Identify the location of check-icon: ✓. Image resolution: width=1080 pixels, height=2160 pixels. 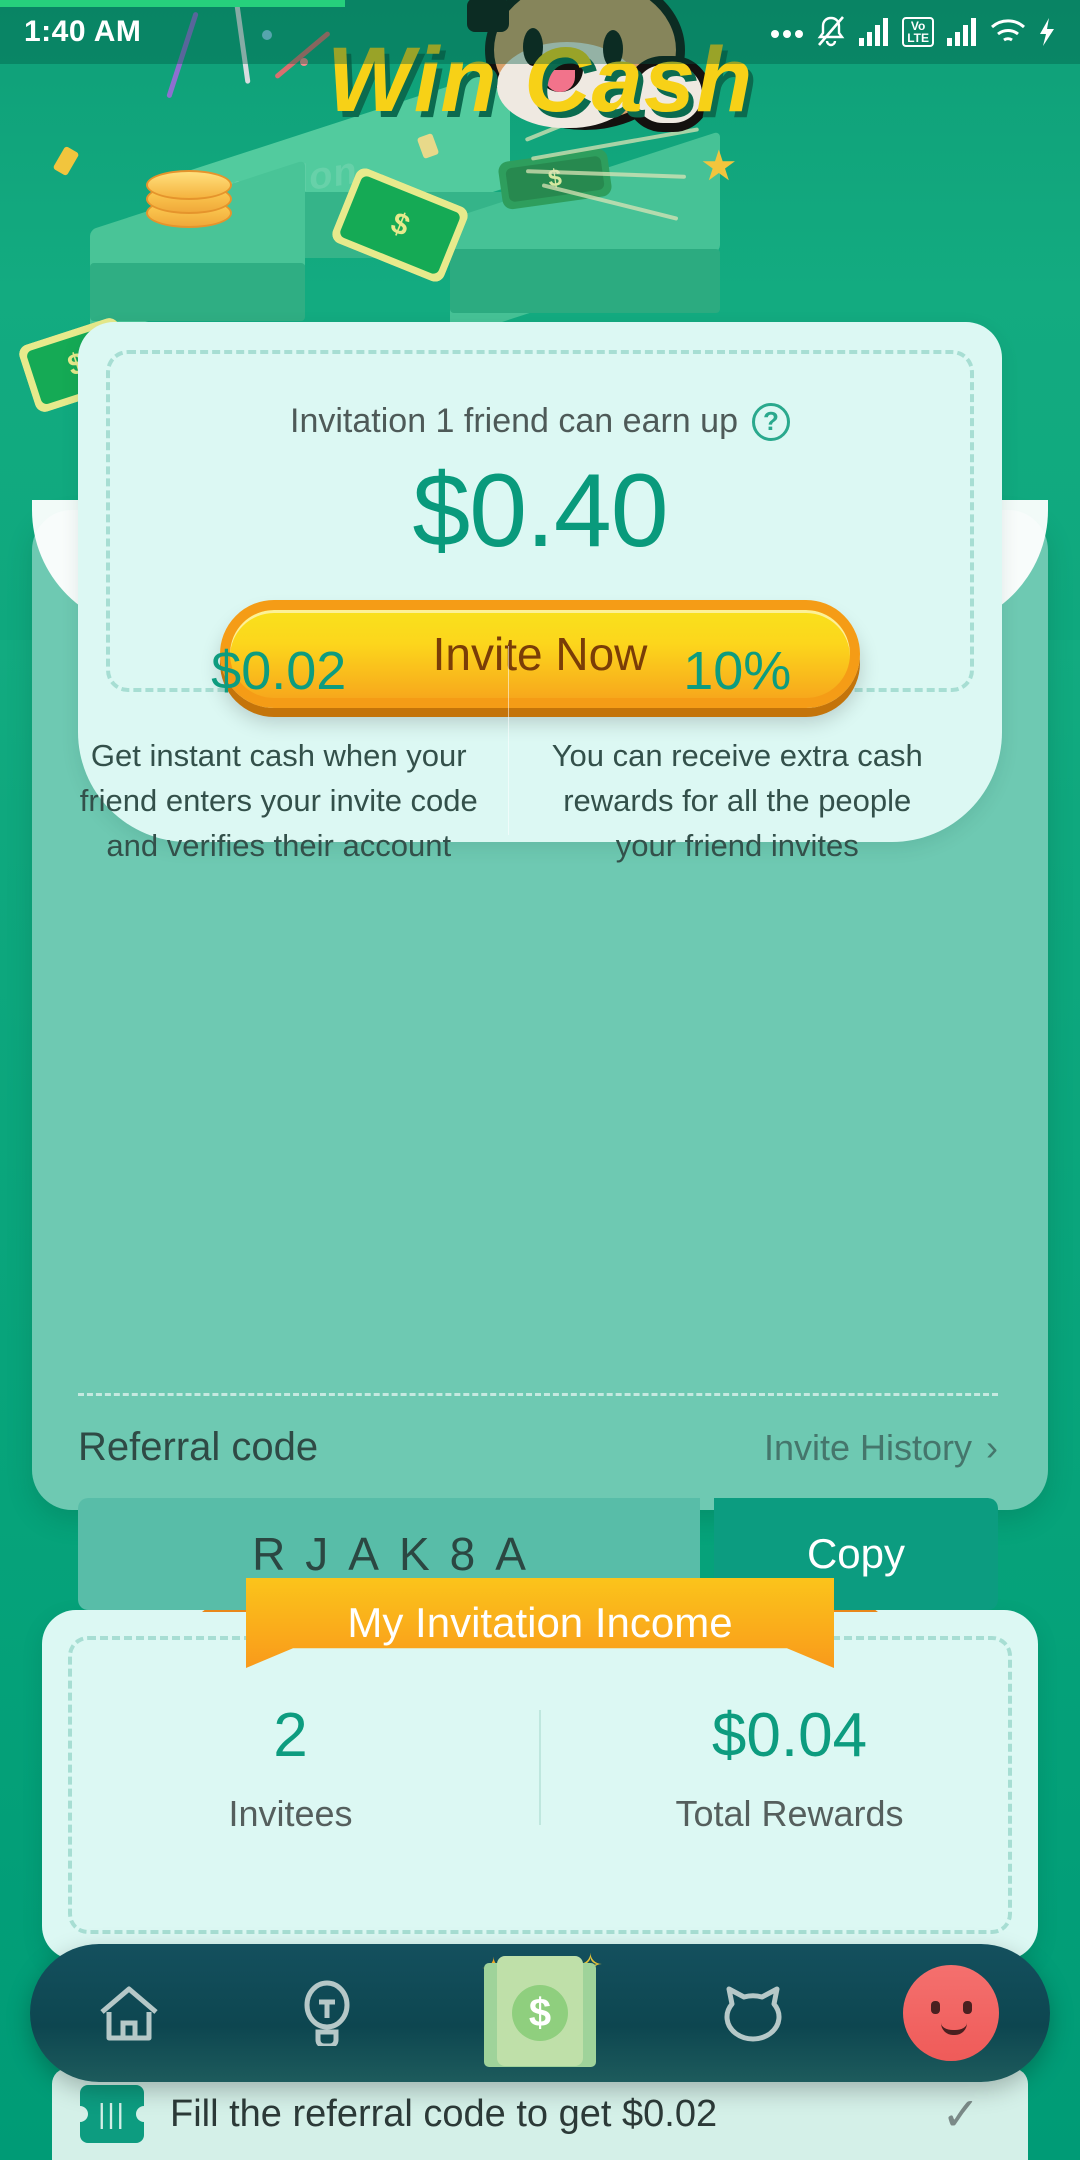
(970, 2114).